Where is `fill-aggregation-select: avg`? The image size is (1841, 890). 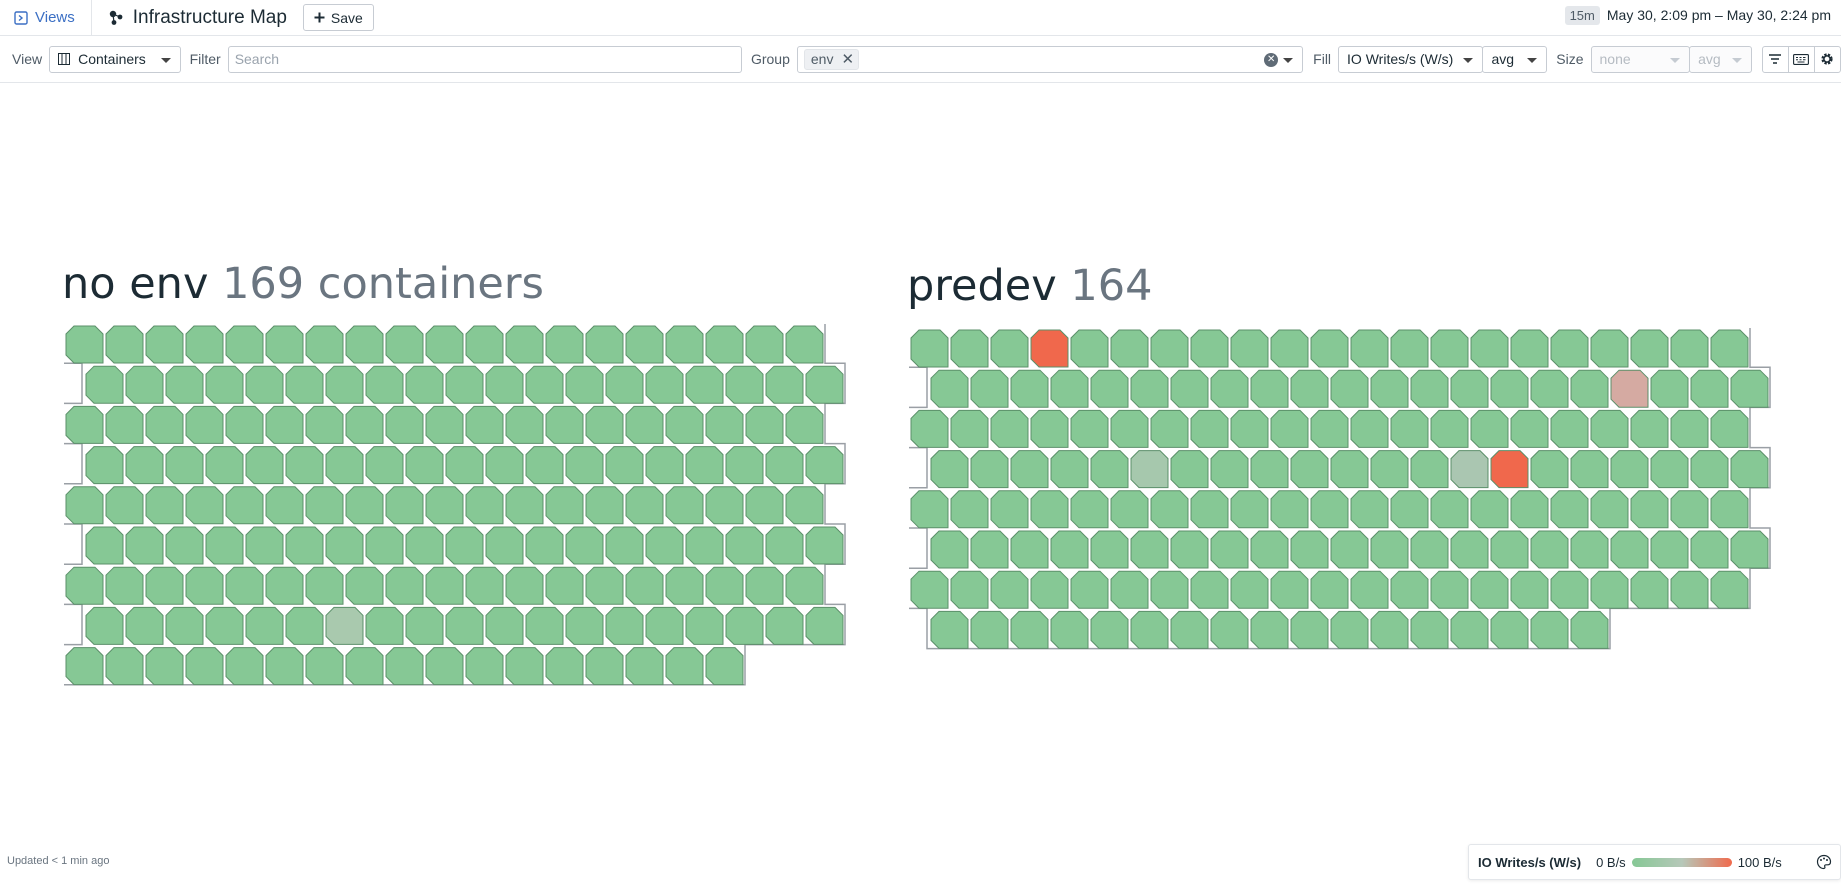
fill-aggregation-select: avg is located at coordinates (1515, 59).